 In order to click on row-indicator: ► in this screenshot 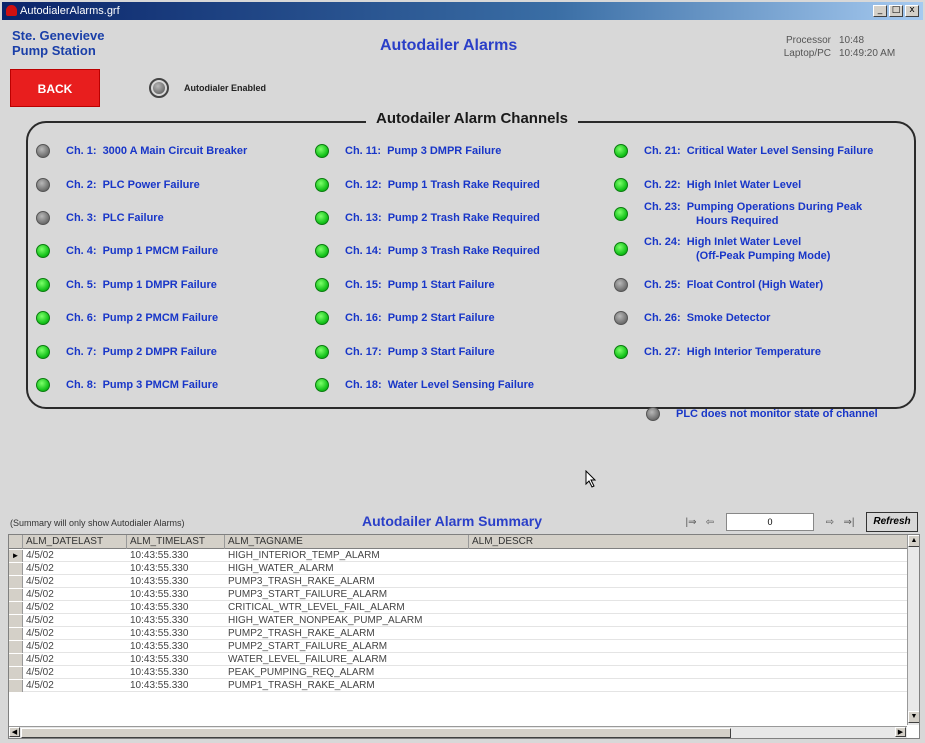, I will do `click(16, 556)`.